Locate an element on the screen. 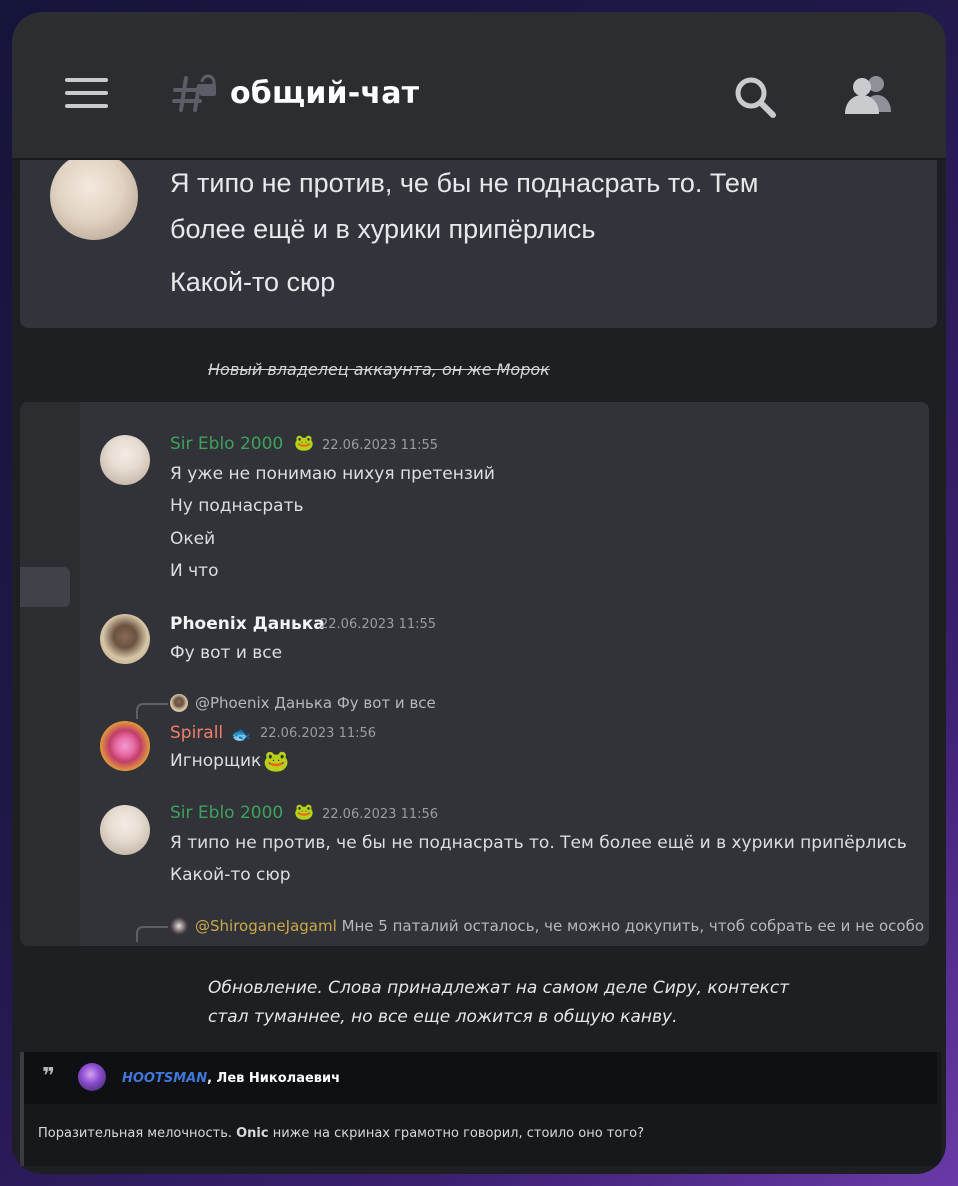 The width and height of the screenshot is (958, 1186). fish-emoji-icon: 🐟 is located at coordinates (241, 734).